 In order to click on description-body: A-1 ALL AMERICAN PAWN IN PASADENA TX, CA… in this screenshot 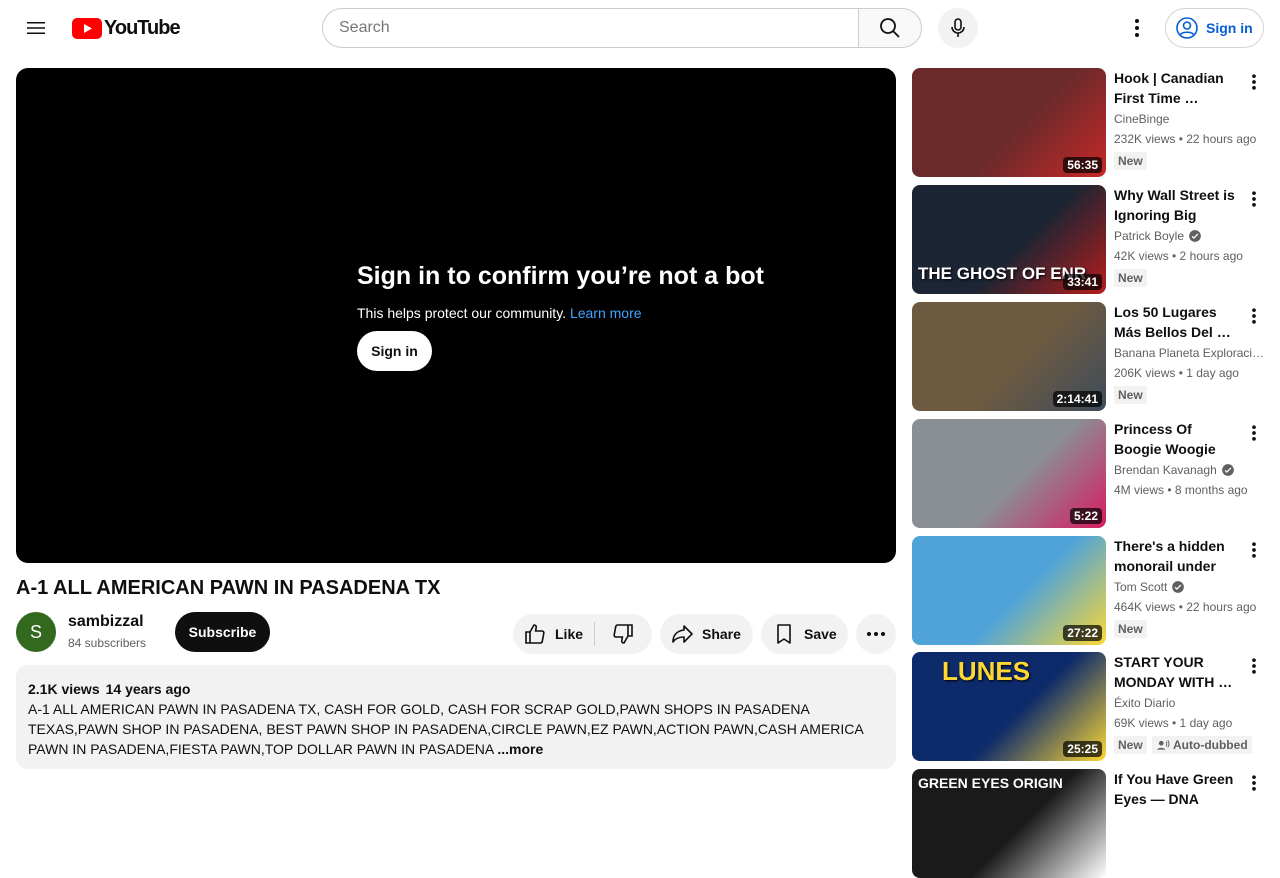, I will do `click(445, 729)`.